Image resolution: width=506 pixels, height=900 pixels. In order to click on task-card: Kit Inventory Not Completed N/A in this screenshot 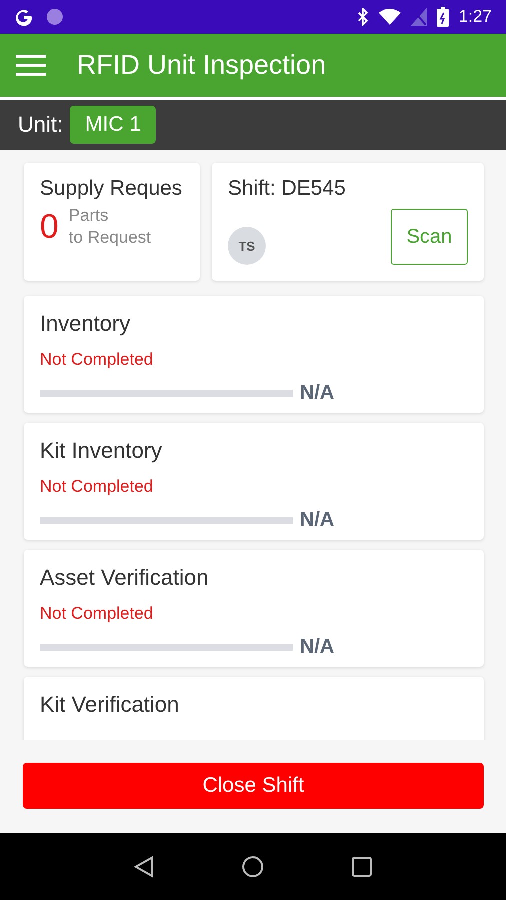, I will do `click(254, 481)`.